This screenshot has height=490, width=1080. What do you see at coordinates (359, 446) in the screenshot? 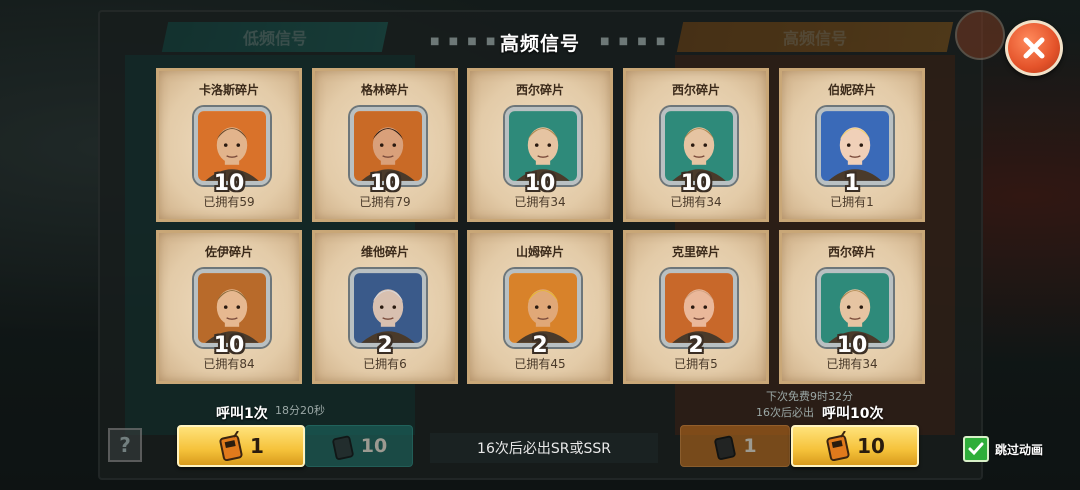
I see `left-call-10-button: 10` at bounding box center [359, 446].